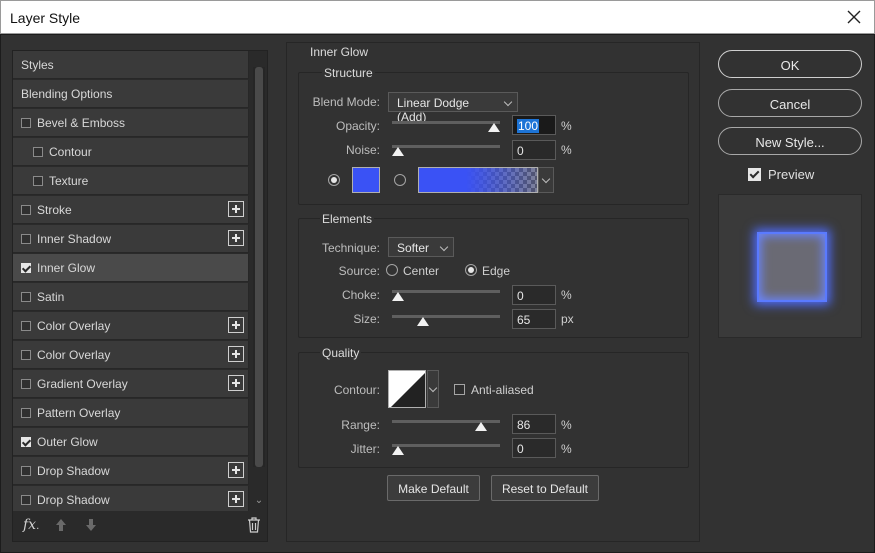 This screenshot has width=875, height=553. What do you see at coordinates (131, 123) in the screenshot?
I see `style-item-bevel-emboss: Bevel & Emboss` at bounding box center [131, 123].